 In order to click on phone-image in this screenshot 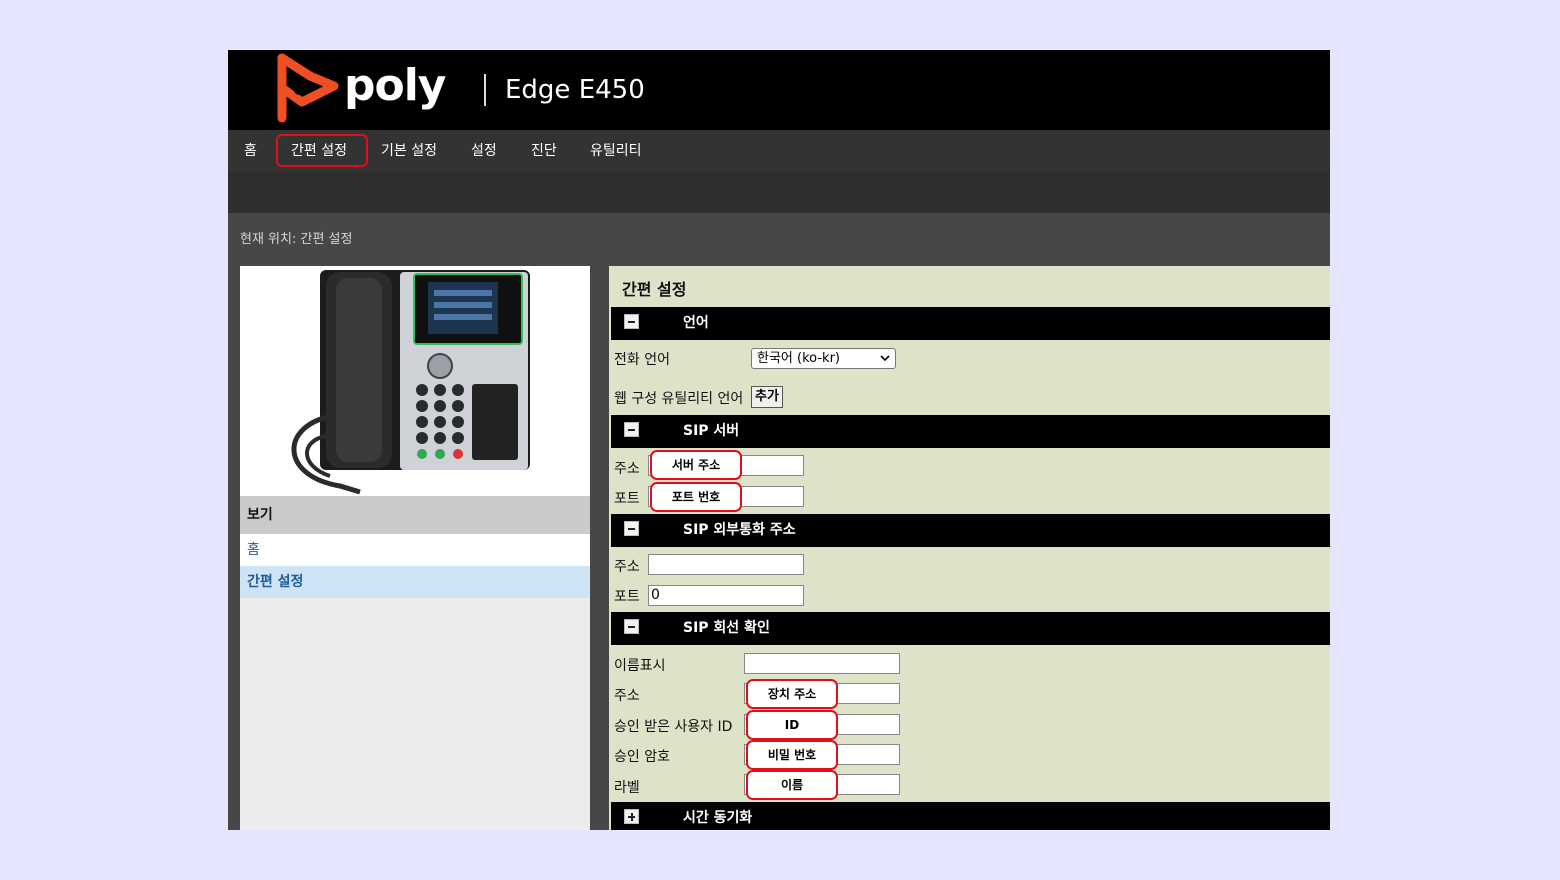, I will do `click(415, 381)`.